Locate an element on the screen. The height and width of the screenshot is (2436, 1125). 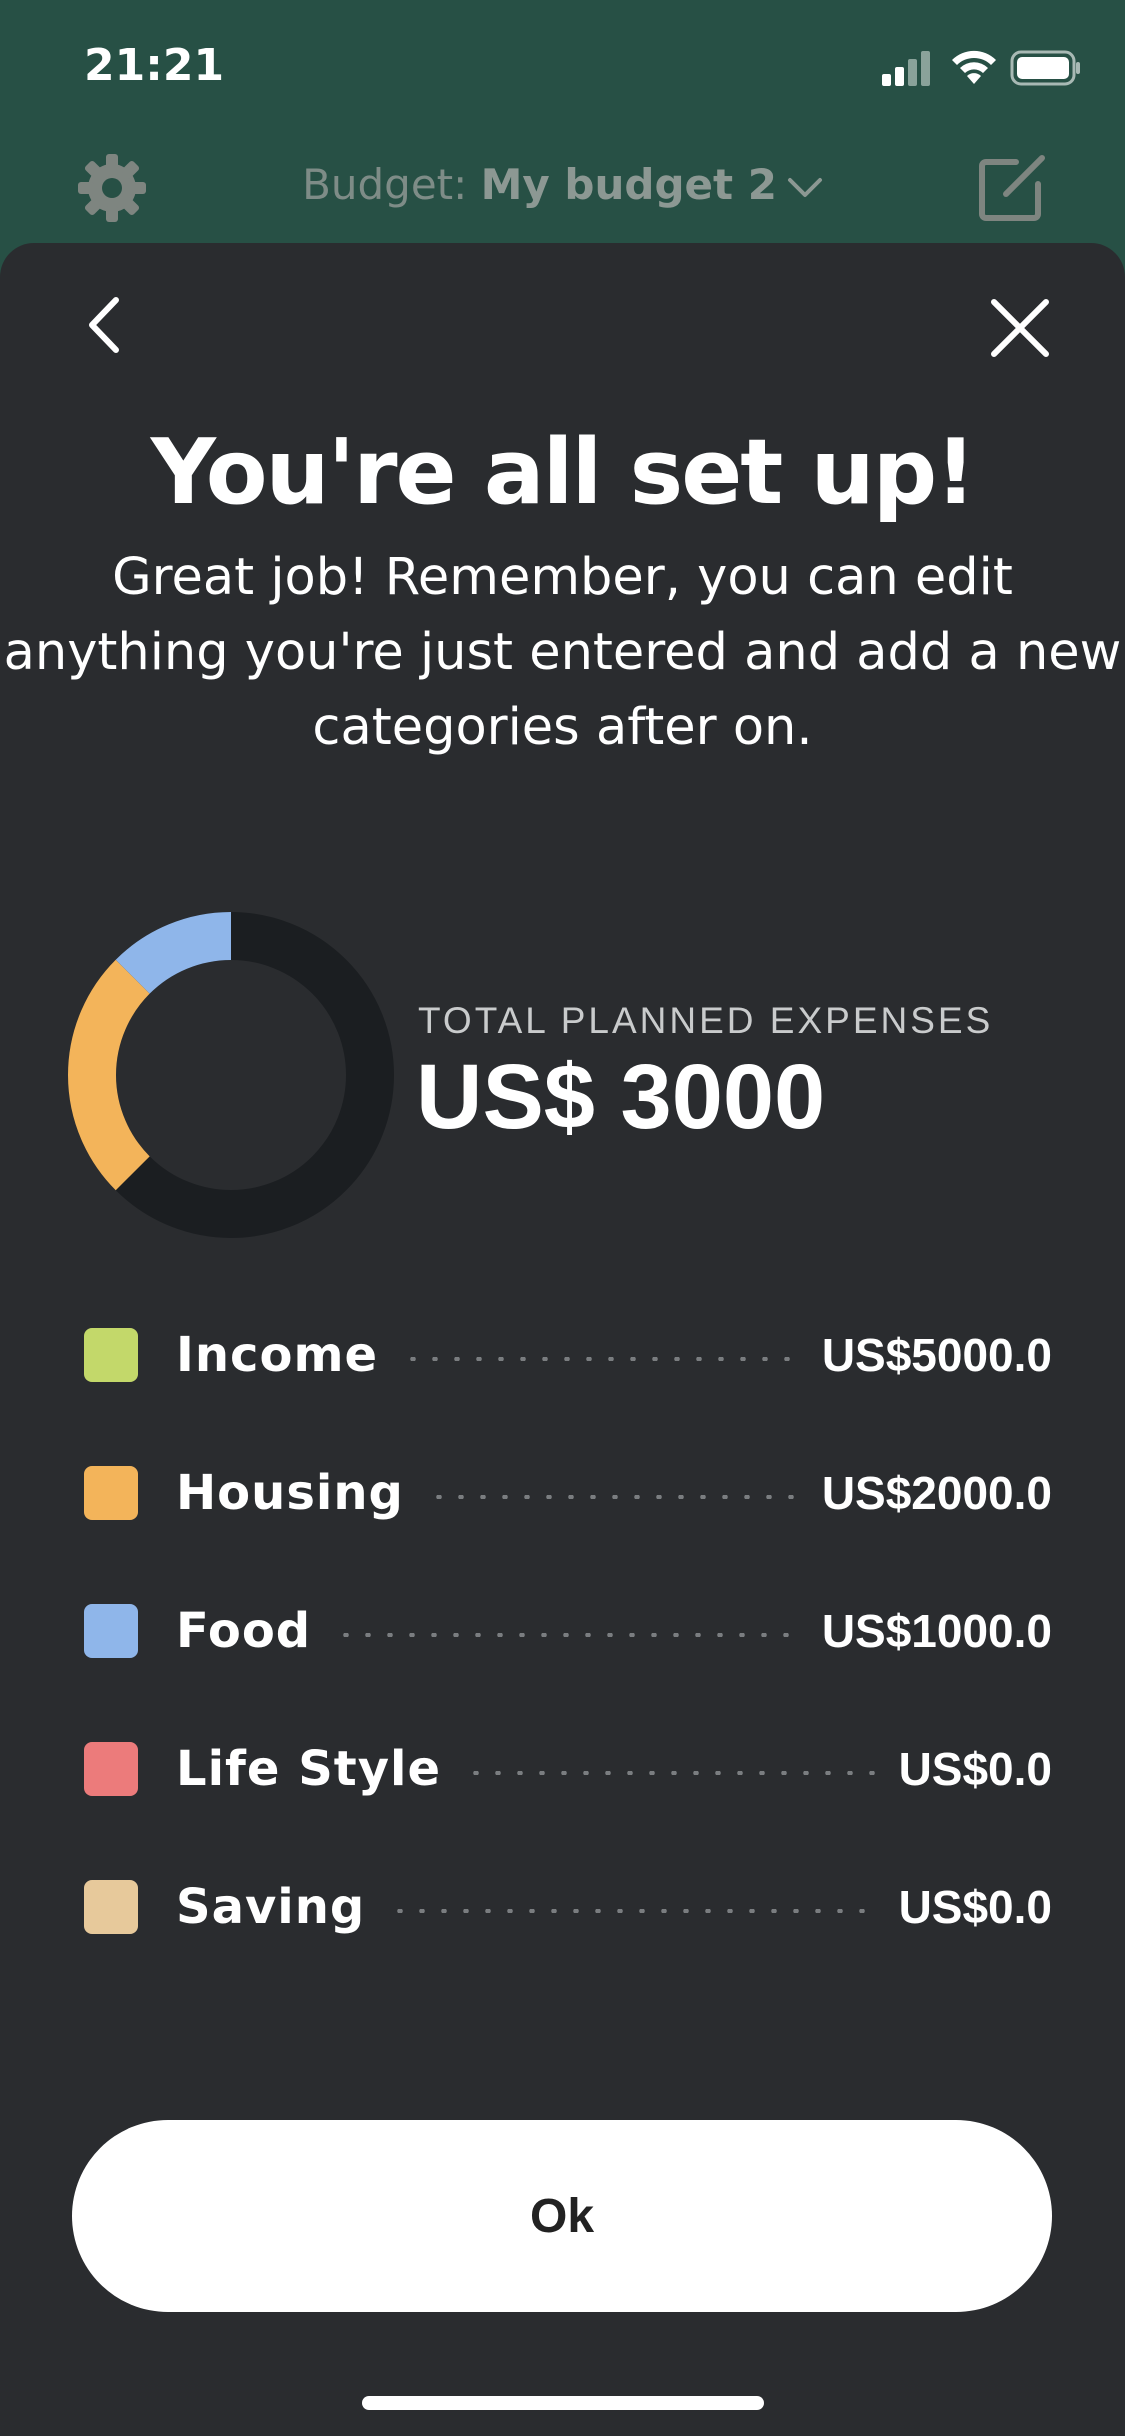
wifi-icon is located at coordinates (974, 67).